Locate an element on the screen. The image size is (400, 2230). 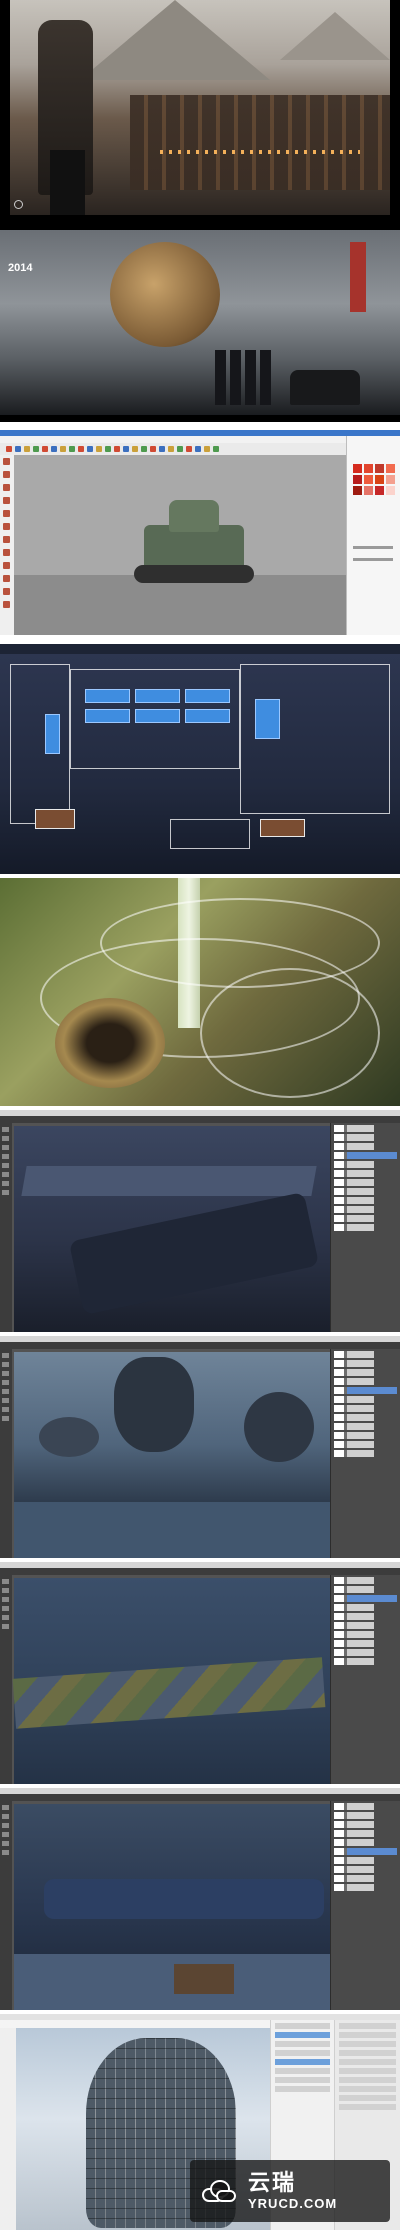
fog-tool-icon is located at coordinates (216, 449).